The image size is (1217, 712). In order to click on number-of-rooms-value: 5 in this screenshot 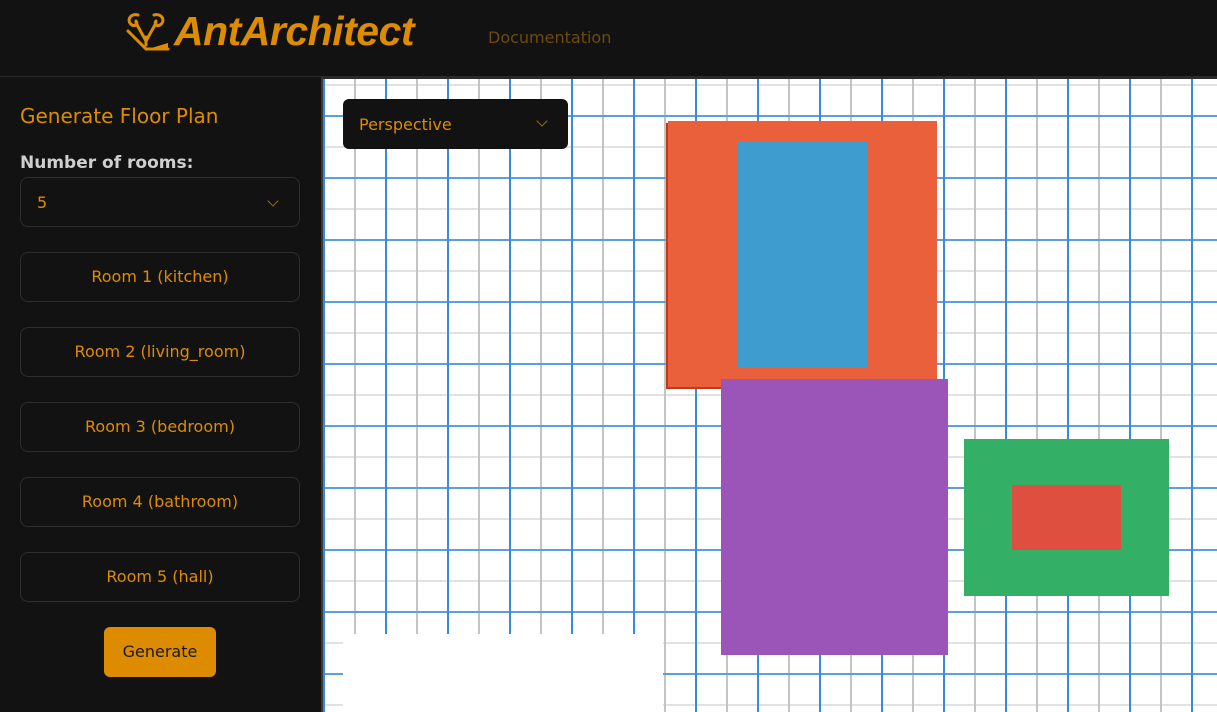, I will do `click(42, 202)`.